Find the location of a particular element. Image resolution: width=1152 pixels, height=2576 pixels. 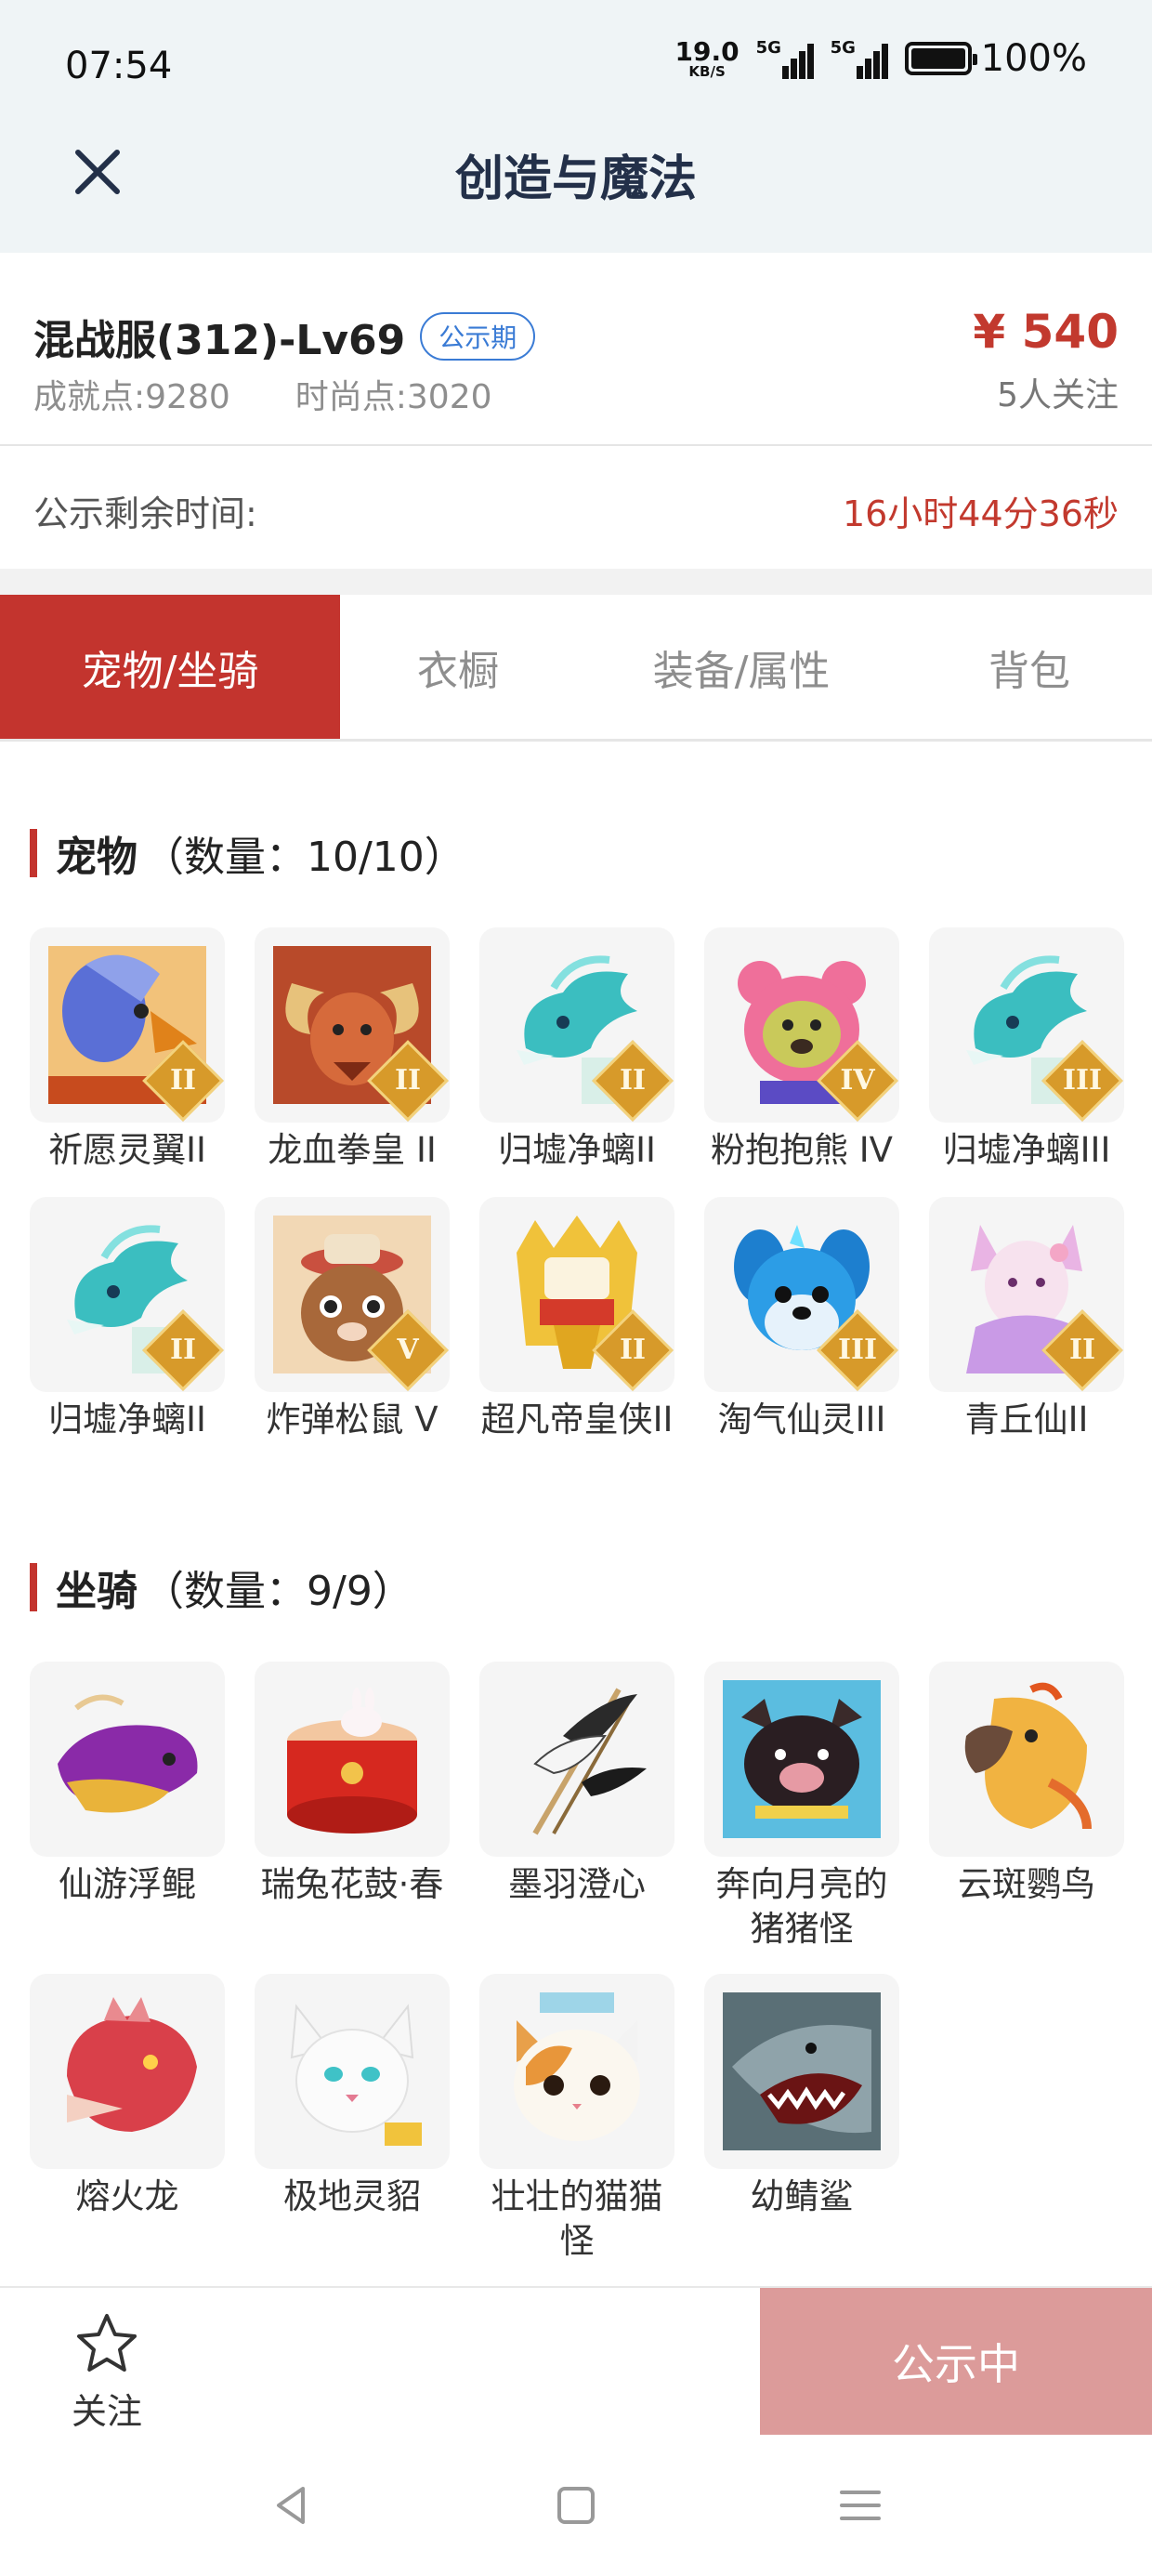

tab-pets-mounts: 宠物/坐骑 is located at coordinates (170, 667).